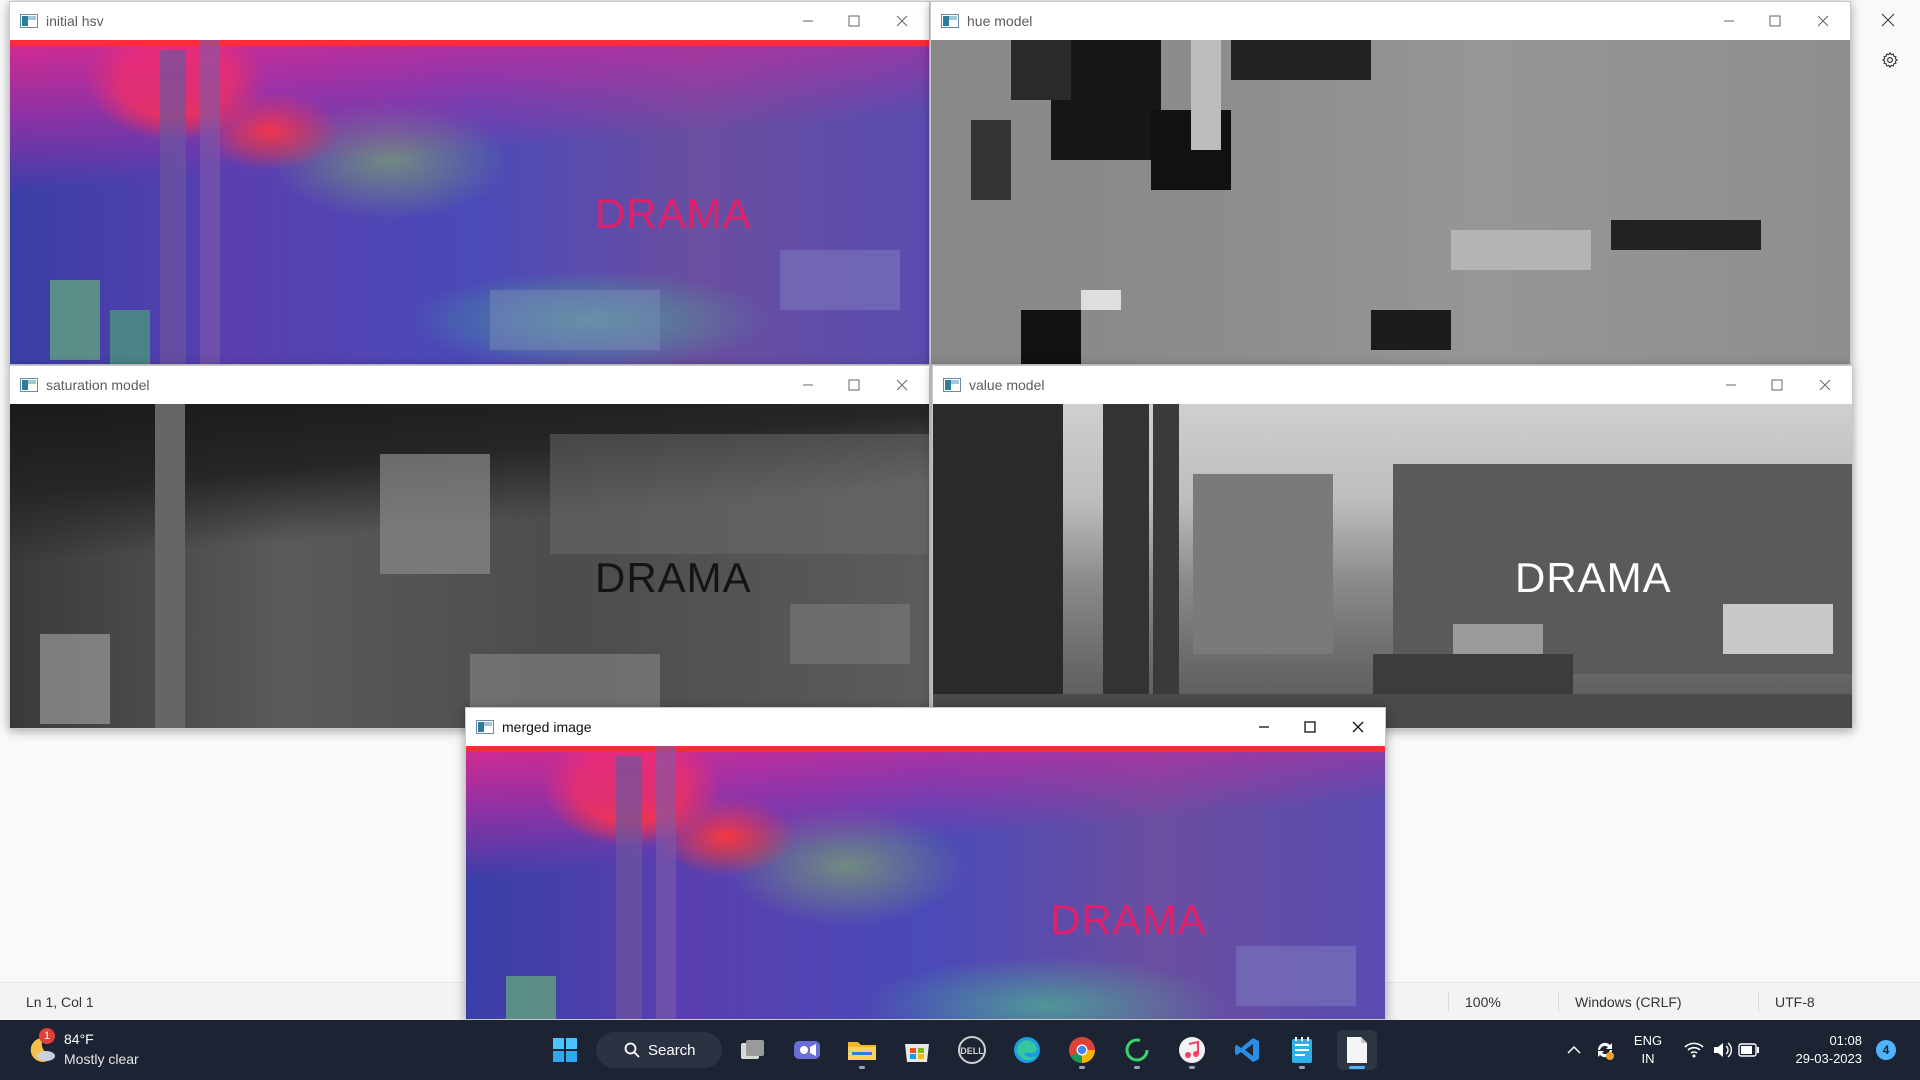  I want to click on microsoft-store-button, so click(917, 1050).